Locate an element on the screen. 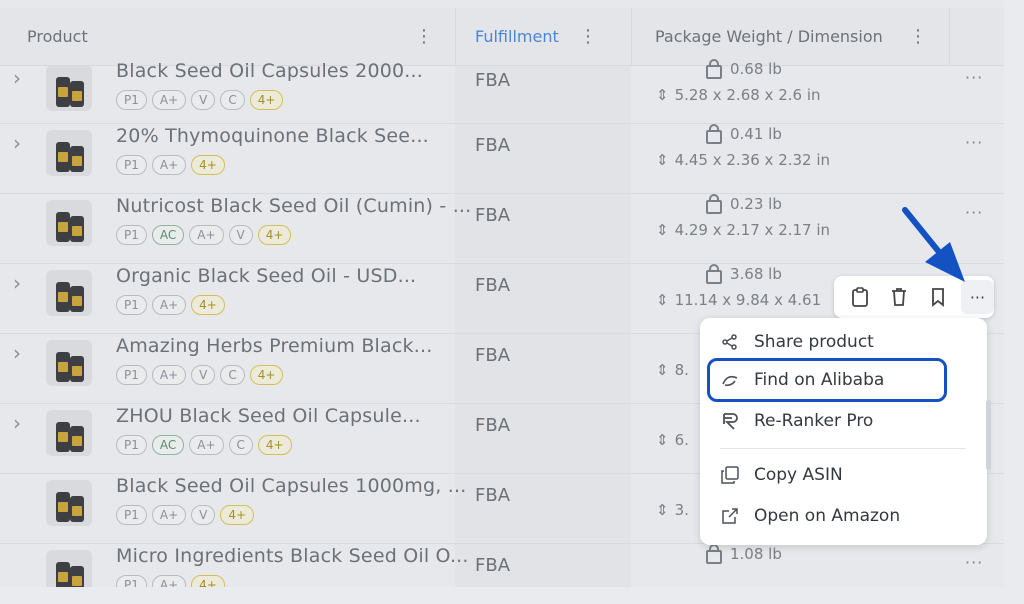  product-tags: P1 A+ V 4+ is located at coordinates (185, 515).